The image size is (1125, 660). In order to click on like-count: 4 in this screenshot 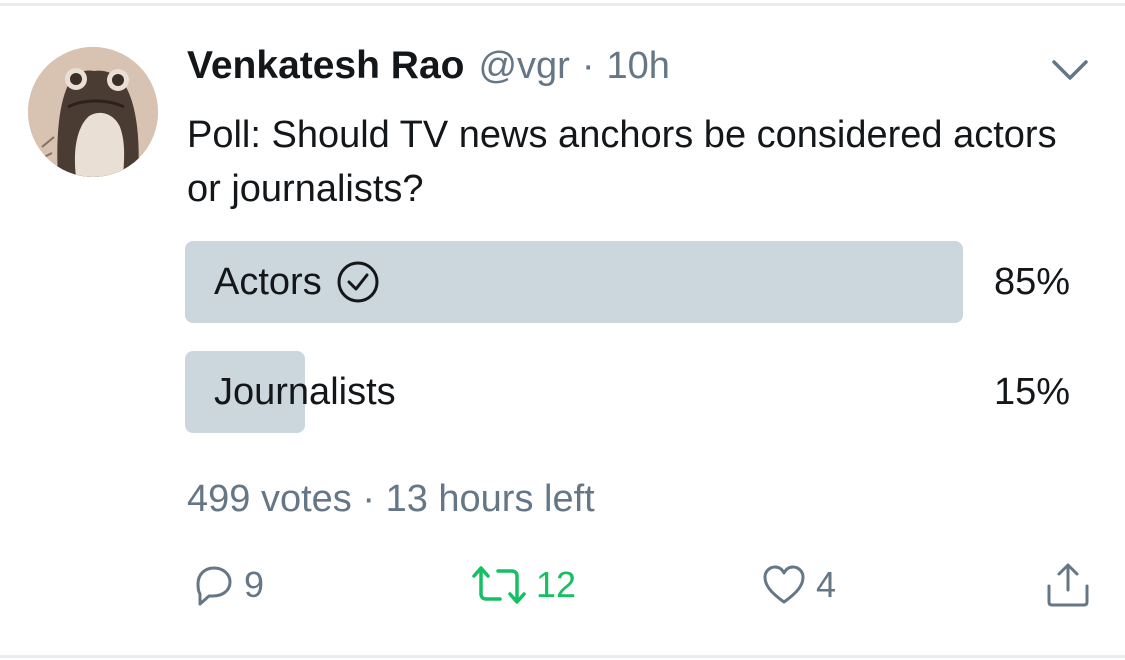, I will do `click(826, 584)`.